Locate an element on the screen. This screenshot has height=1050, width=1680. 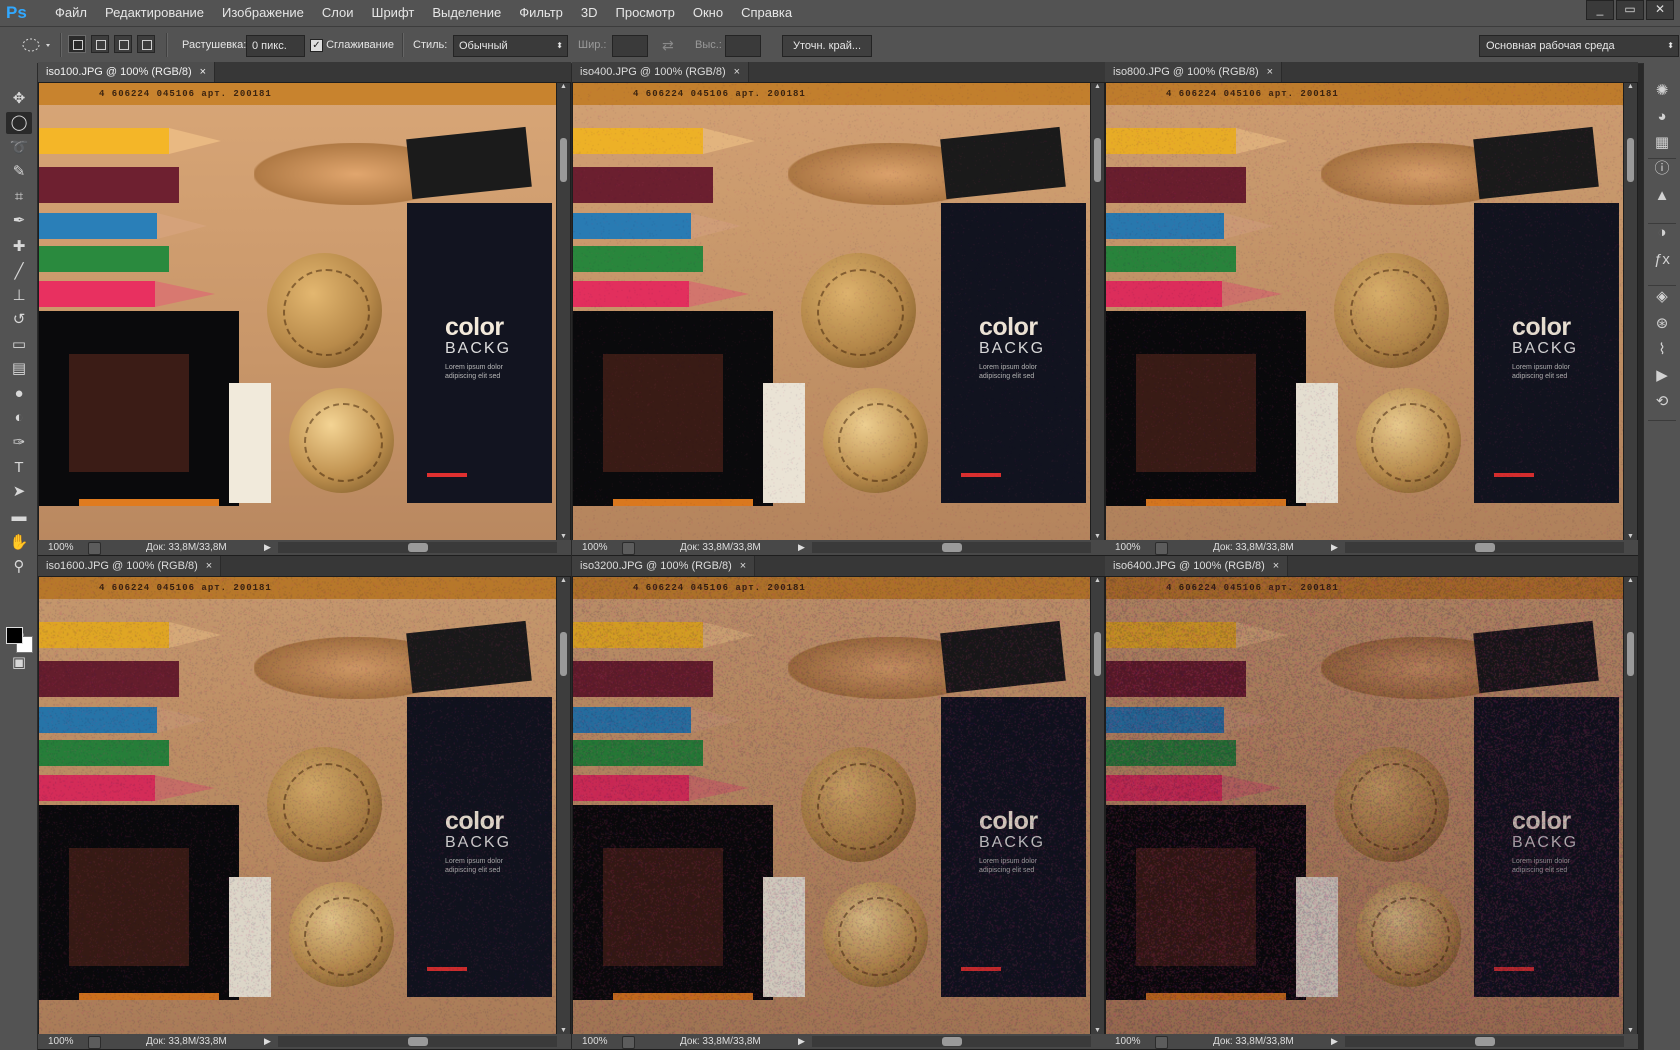
color-swatches is located at coordinates (19, 638).